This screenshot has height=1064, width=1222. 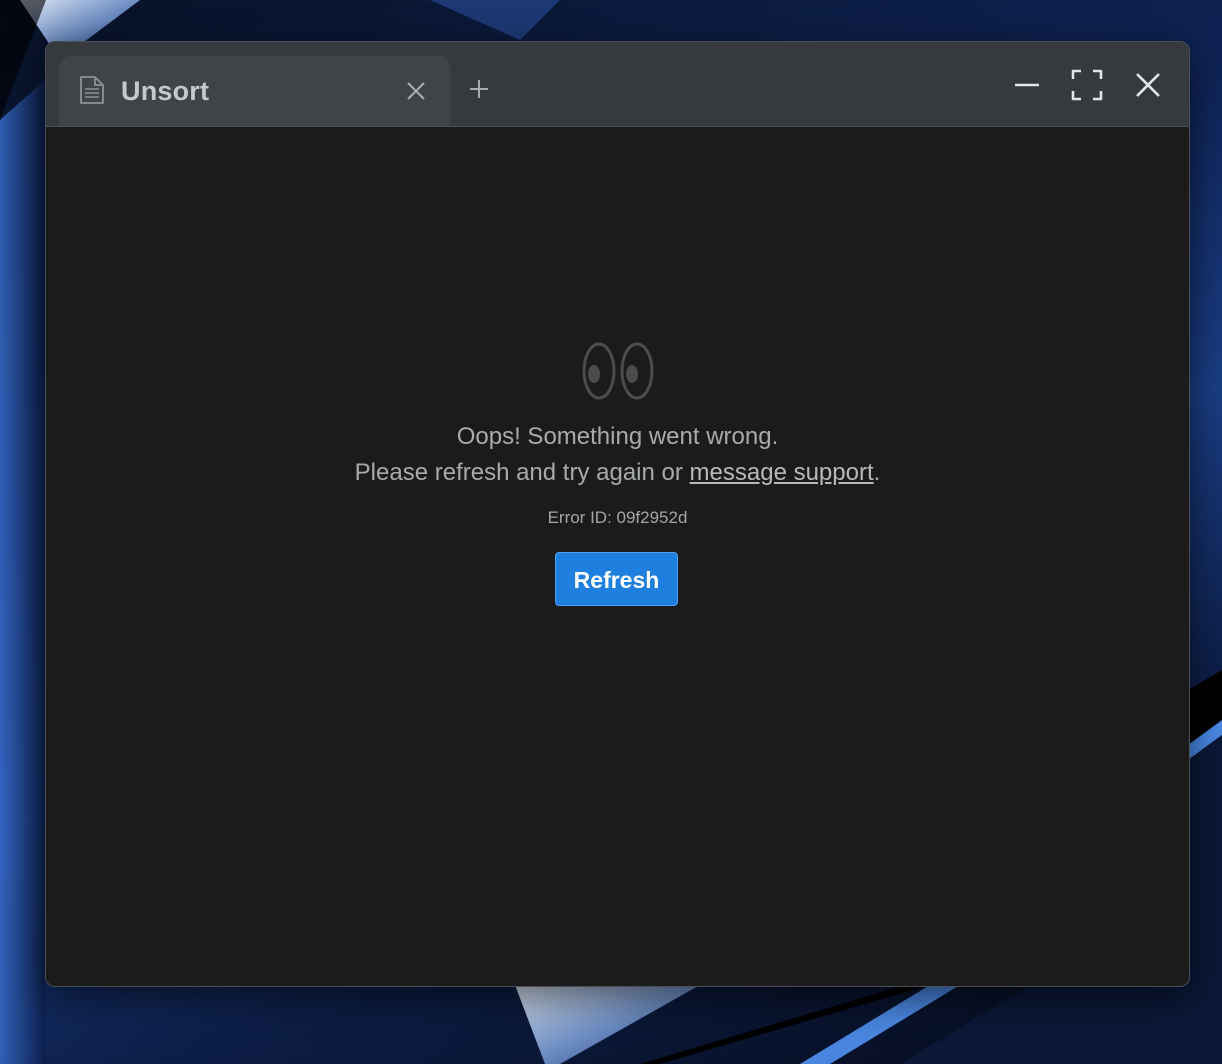 What do you see at coordinates (479, 89) in the screenshot?
I see `plus-icon` at bounding box center [479, 89].